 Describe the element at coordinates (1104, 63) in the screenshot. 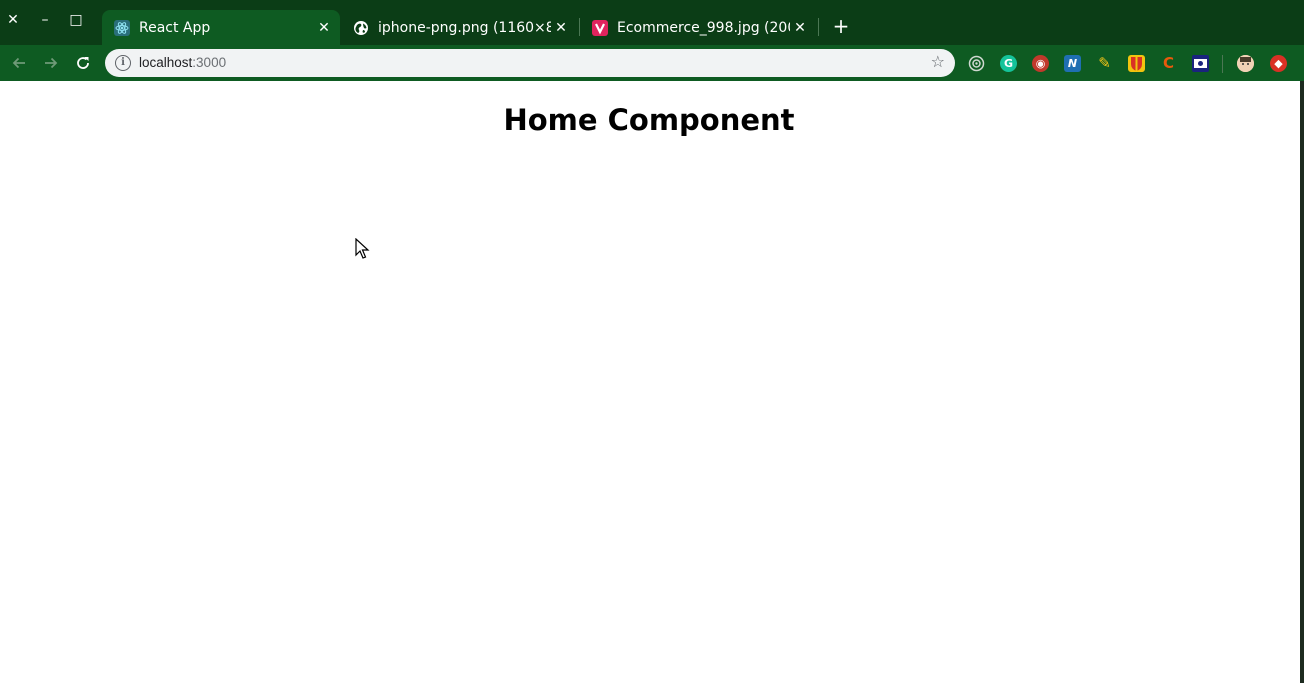

I see `pencil-icon: ✎` at that location.